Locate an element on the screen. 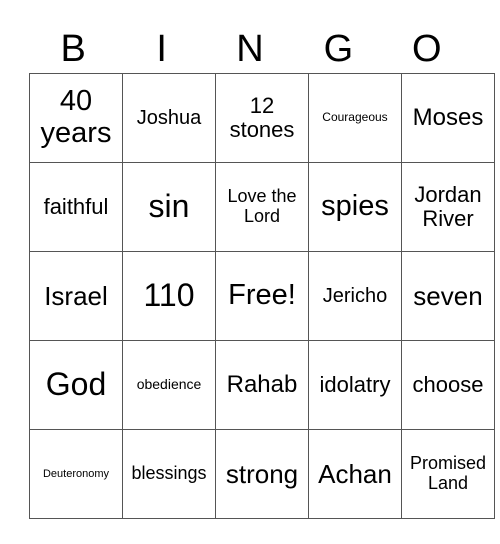  bingo-cell: Deuteronomy is located at coordinates (76, 474).